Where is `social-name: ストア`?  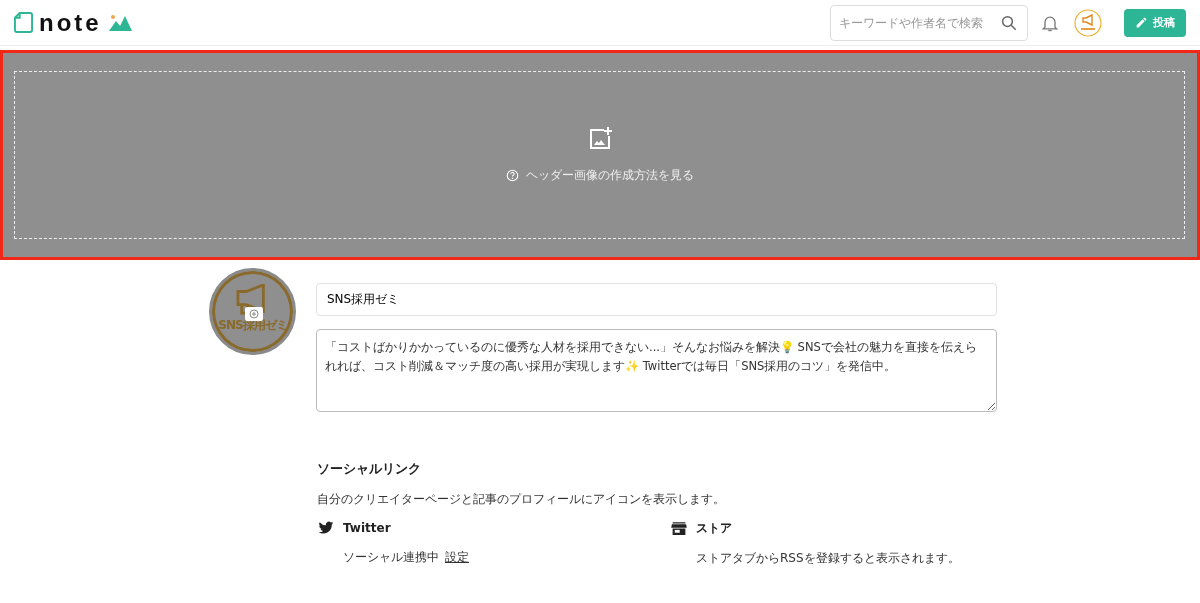
social-name: ストア is located at coordinates (714, 528).